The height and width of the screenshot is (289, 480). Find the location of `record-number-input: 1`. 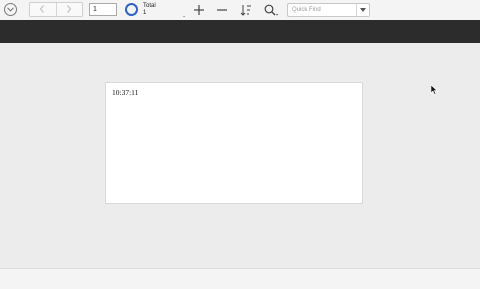

record-number-input: 1 is located at coordinates (103, 9).